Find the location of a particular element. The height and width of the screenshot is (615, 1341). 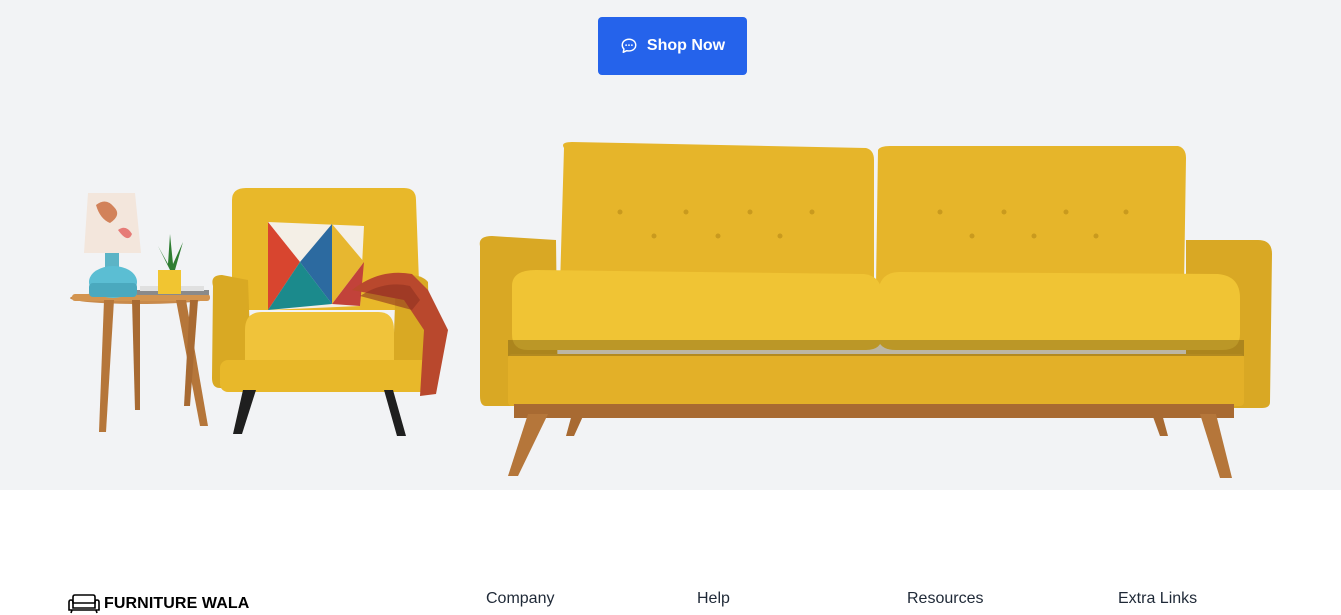

footer-heading-extra-links: Extra Links is located at coordinates (1158, 598).